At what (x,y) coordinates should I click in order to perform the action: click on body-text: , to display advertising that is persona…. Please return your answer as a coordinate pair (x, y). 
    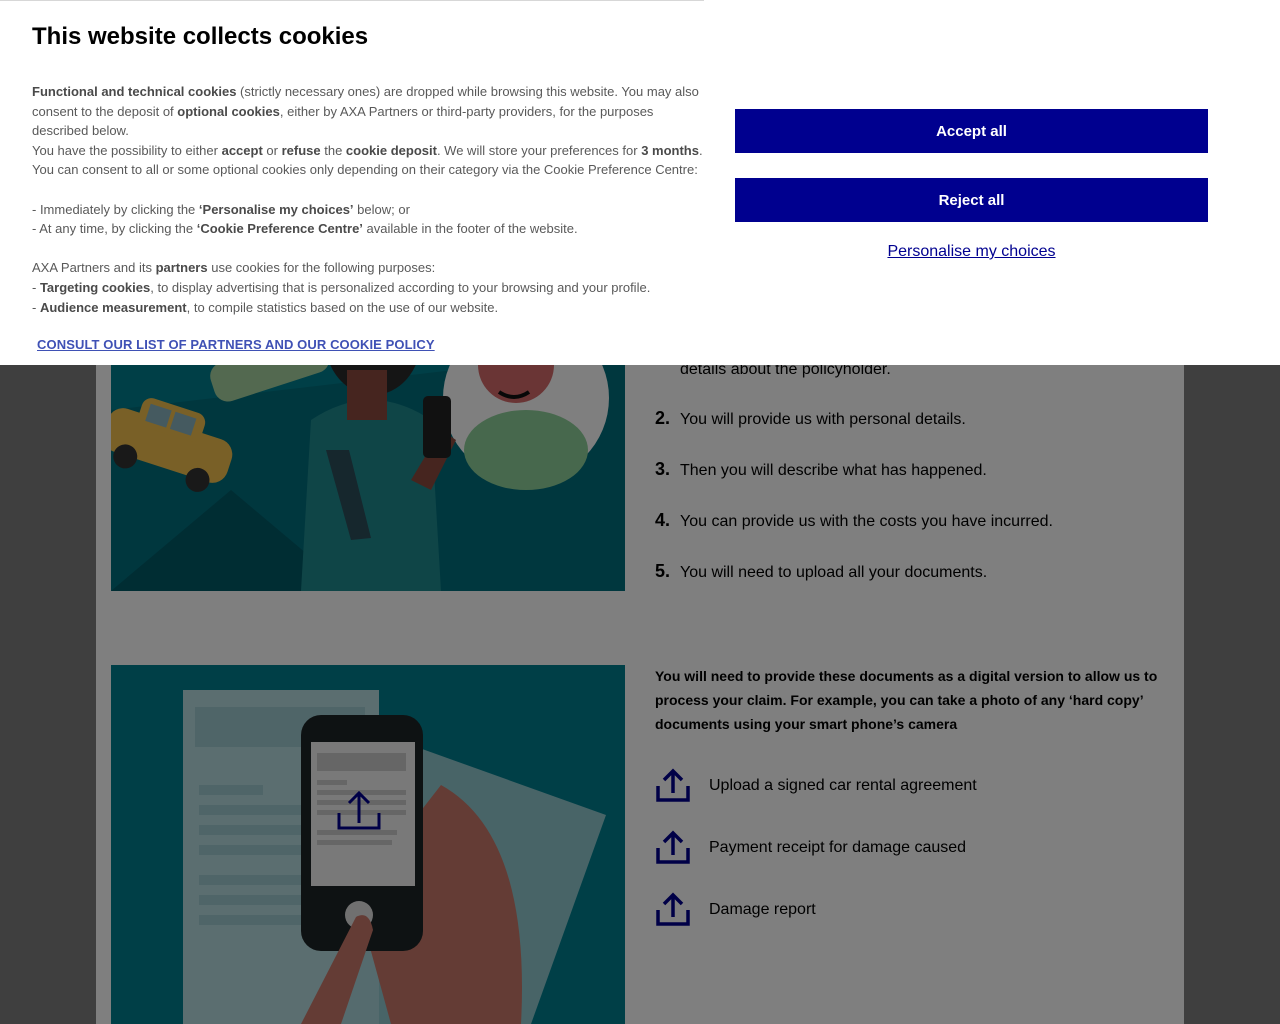
    Looking at the image, I should click on (400, 287).